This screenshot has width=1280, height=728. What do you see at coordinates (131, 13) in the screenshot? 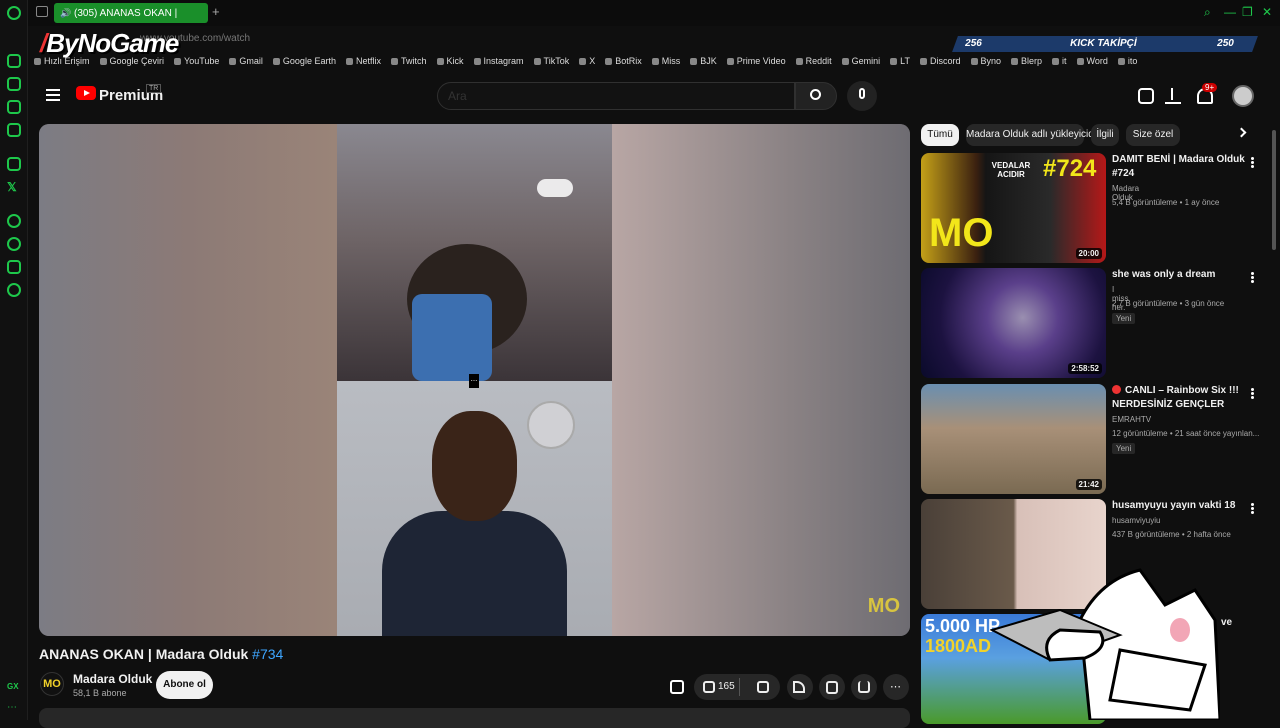
I see `tab-youtube: 🔊 (305) ANANAS OKAN |` at bounding box center [131, 13].